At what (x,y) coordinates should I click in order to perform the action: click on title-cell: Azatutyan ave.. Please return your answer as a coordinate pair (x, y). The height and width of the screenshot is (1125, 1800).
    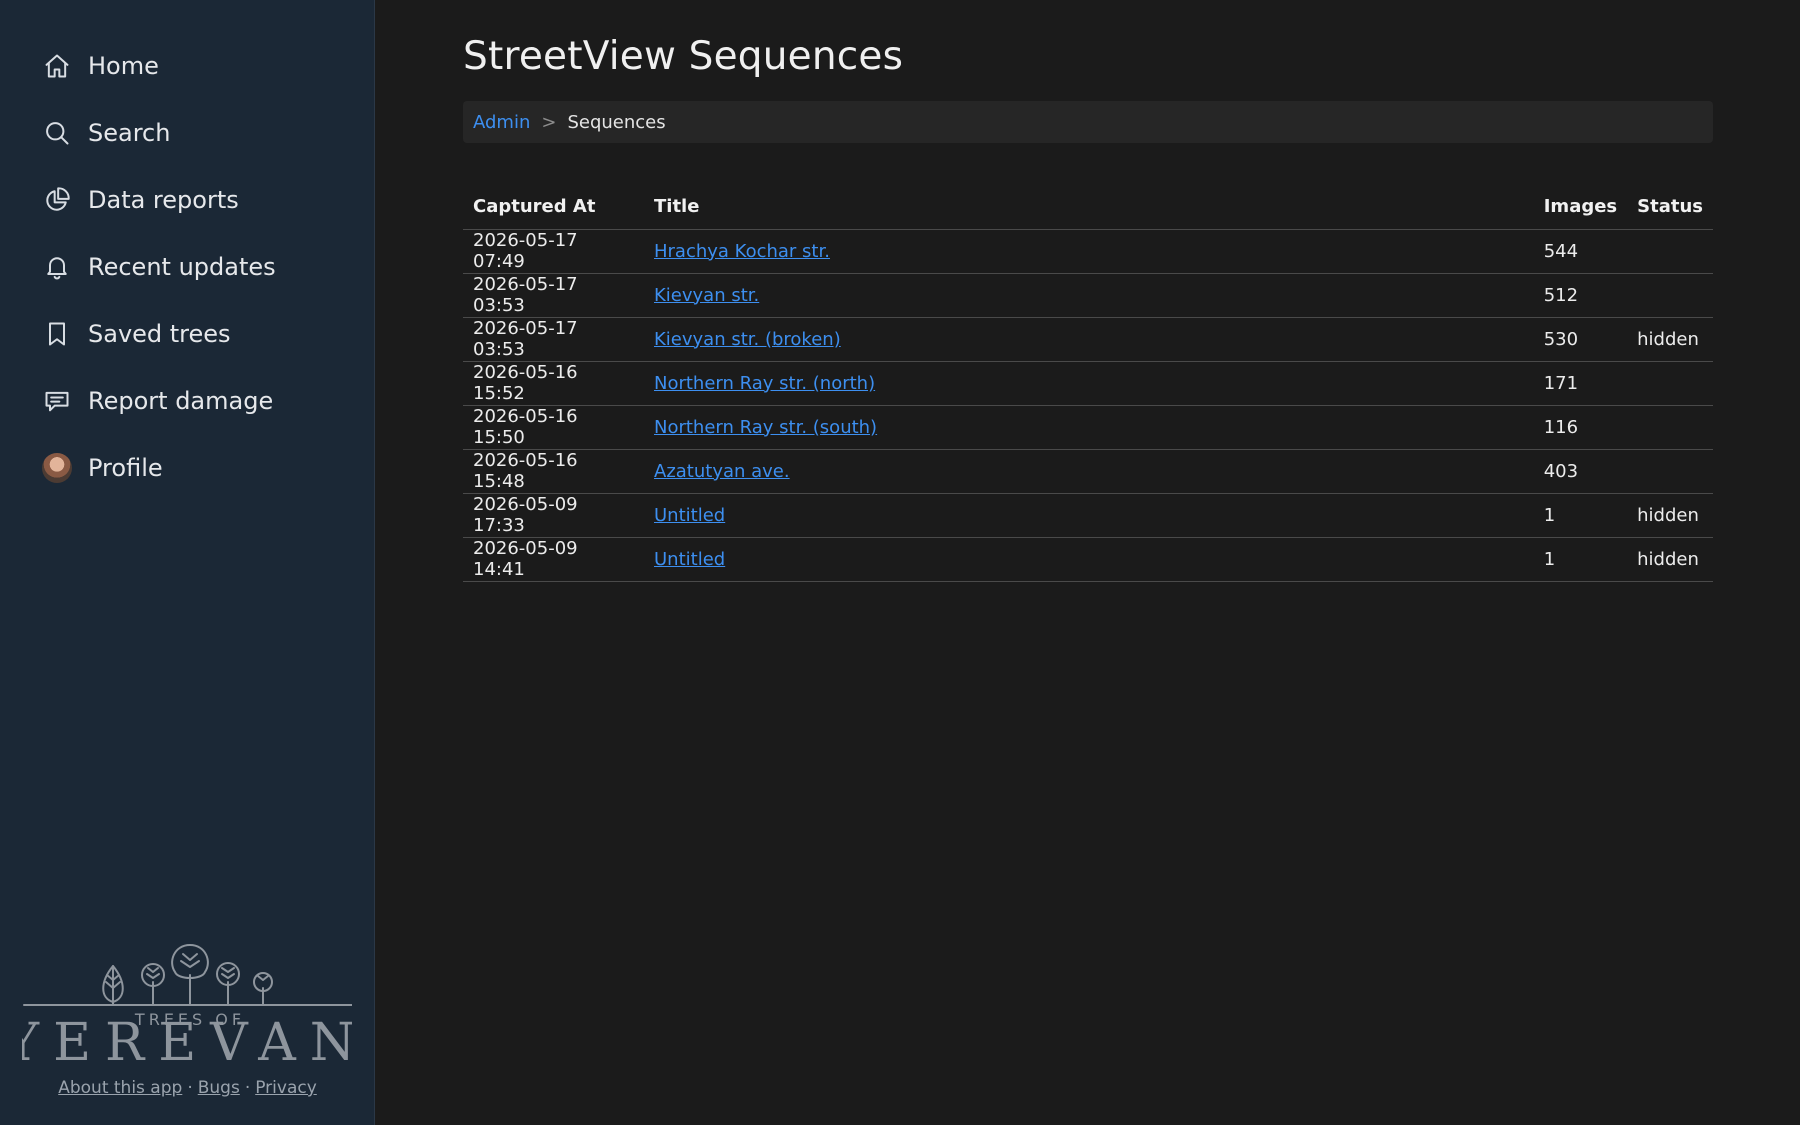
    Looking at the image, I should click on (1089, 471).